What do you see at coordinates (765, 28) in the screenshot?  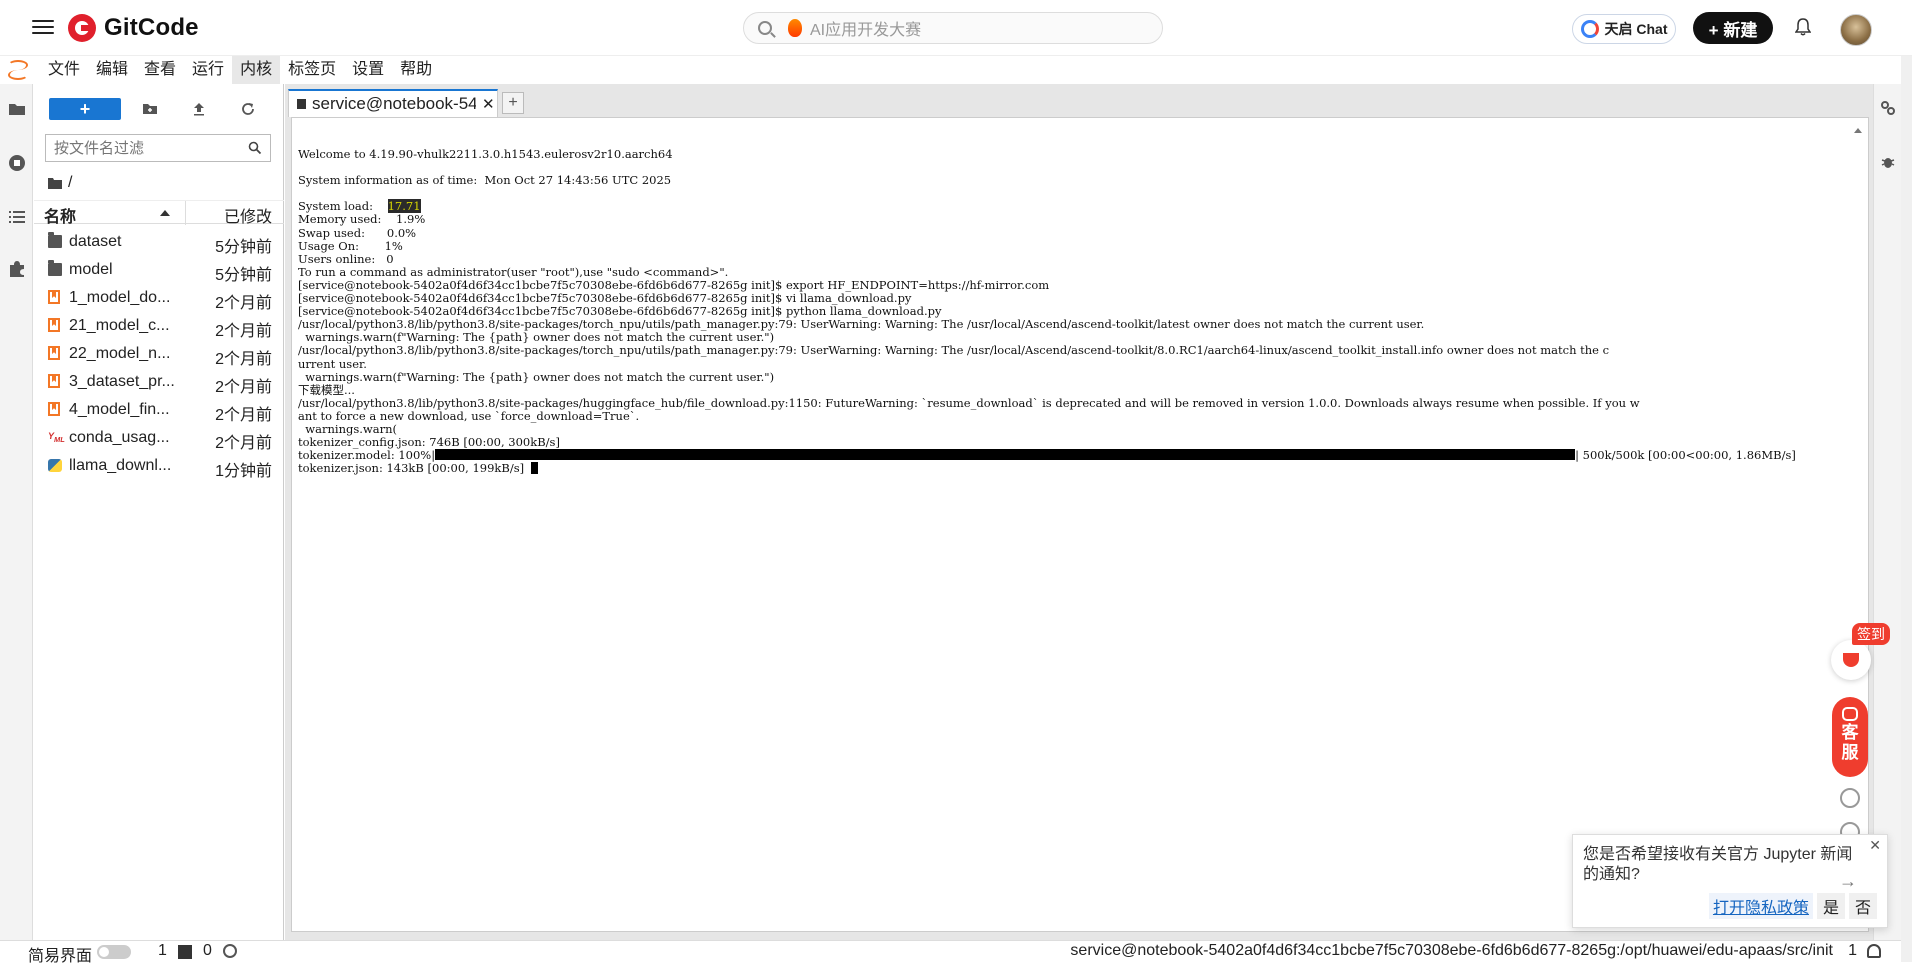 I see `search-icon` at bounding box center [765, 28].